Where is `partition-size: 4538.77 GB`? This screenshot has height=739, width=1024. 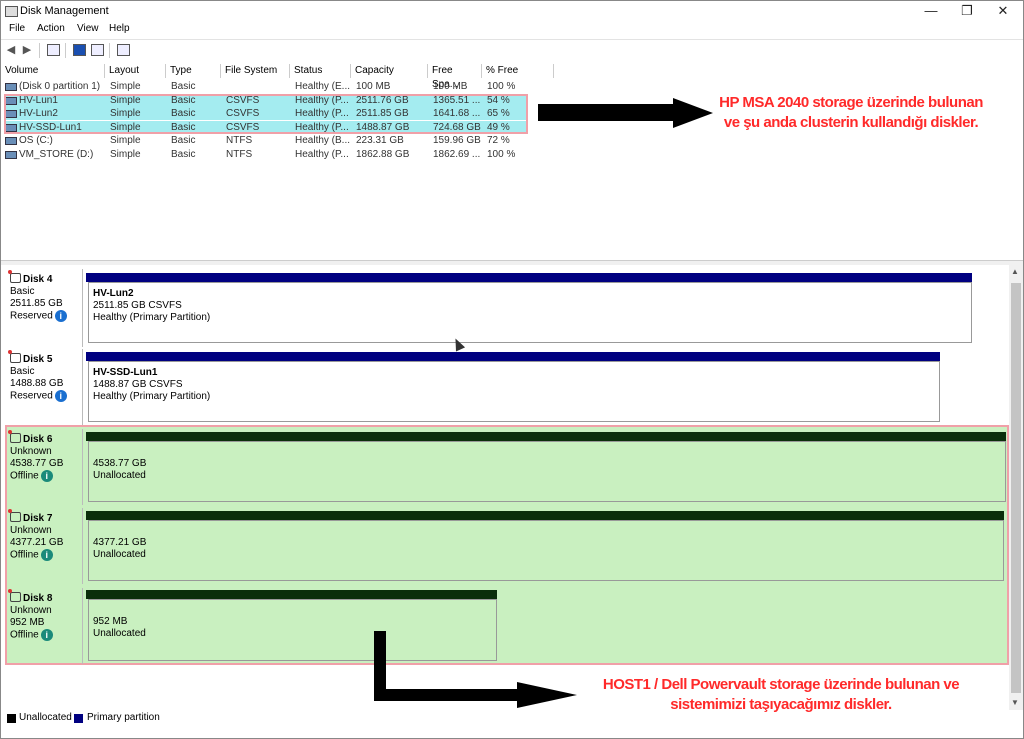 partition-size: 4538.77 GB is located at coordinates (120, 463).